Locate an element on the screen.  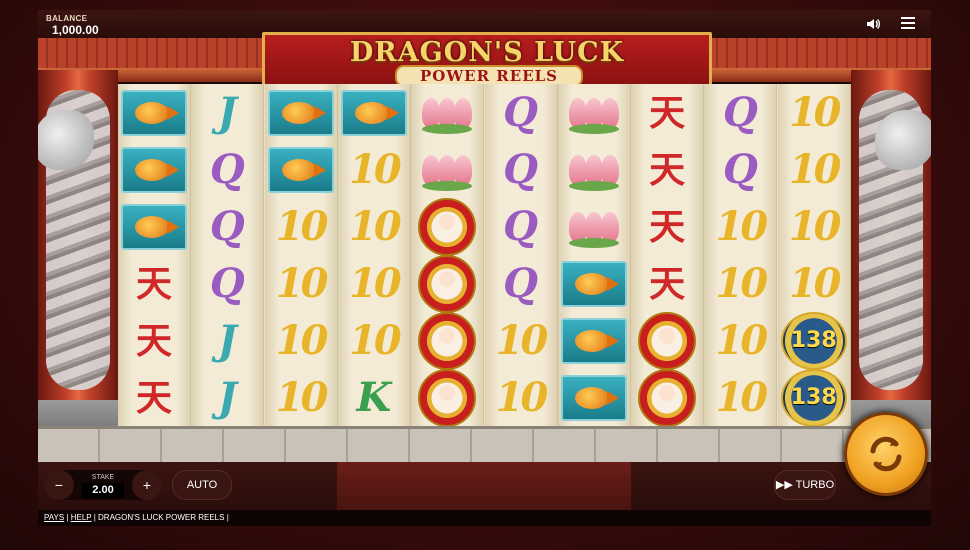
reel-column: 10 10 10 10 is located at coordinates (301, 255).